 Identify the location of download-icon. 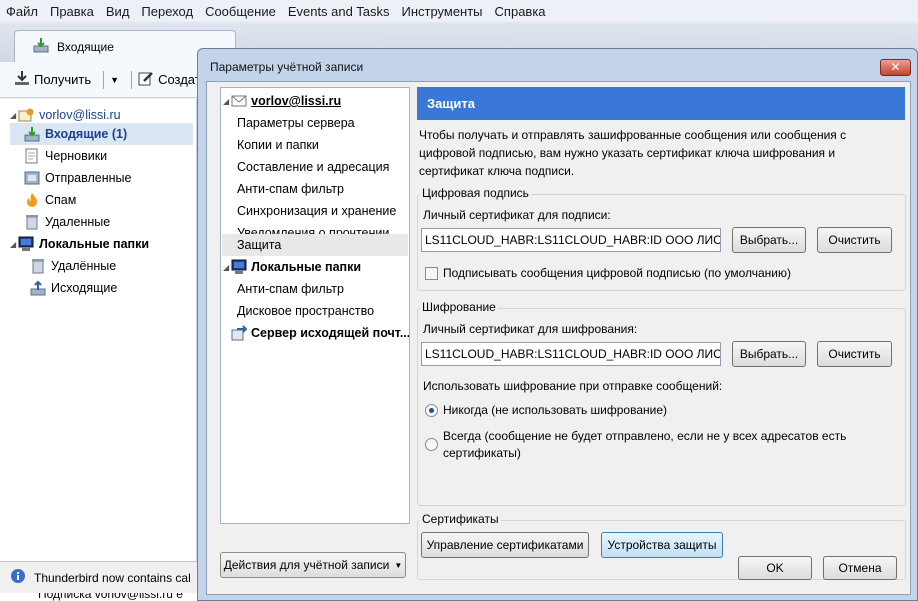
(22, 79).